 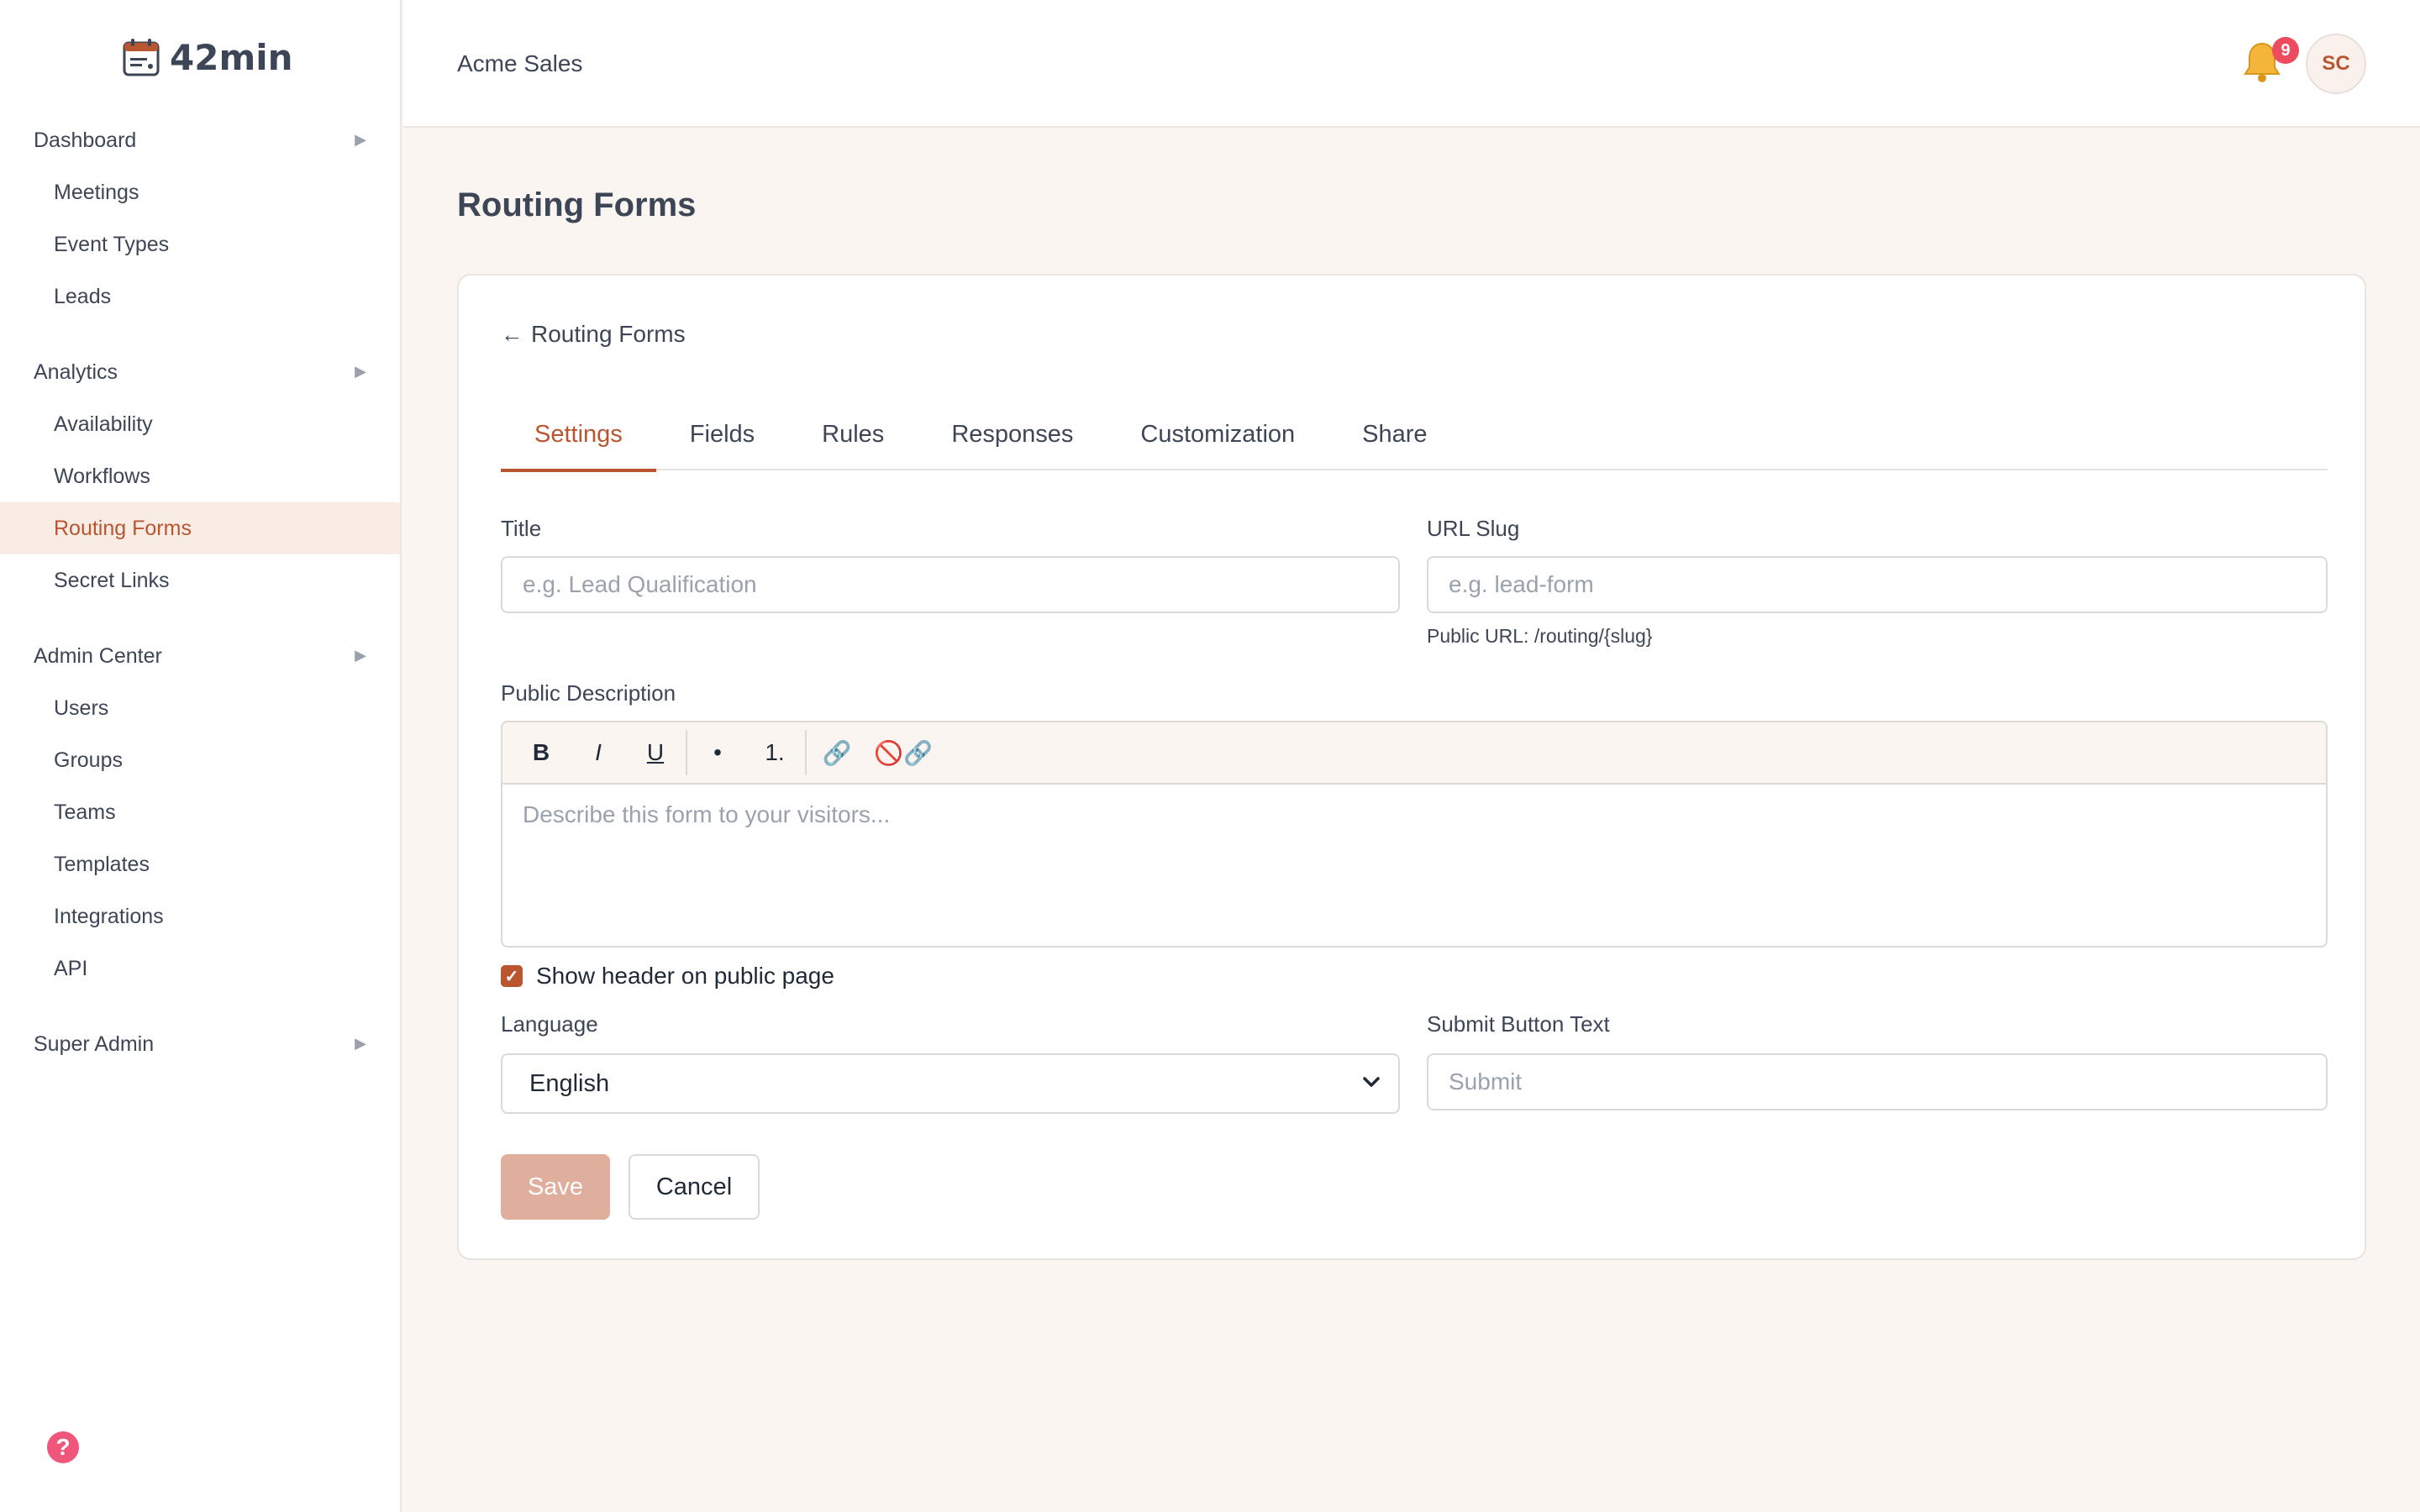 What do you see at coordinates (1372, 1082) in the screenshot?
I see `chevron-down-icon` at bounding box center [1372, 1082].